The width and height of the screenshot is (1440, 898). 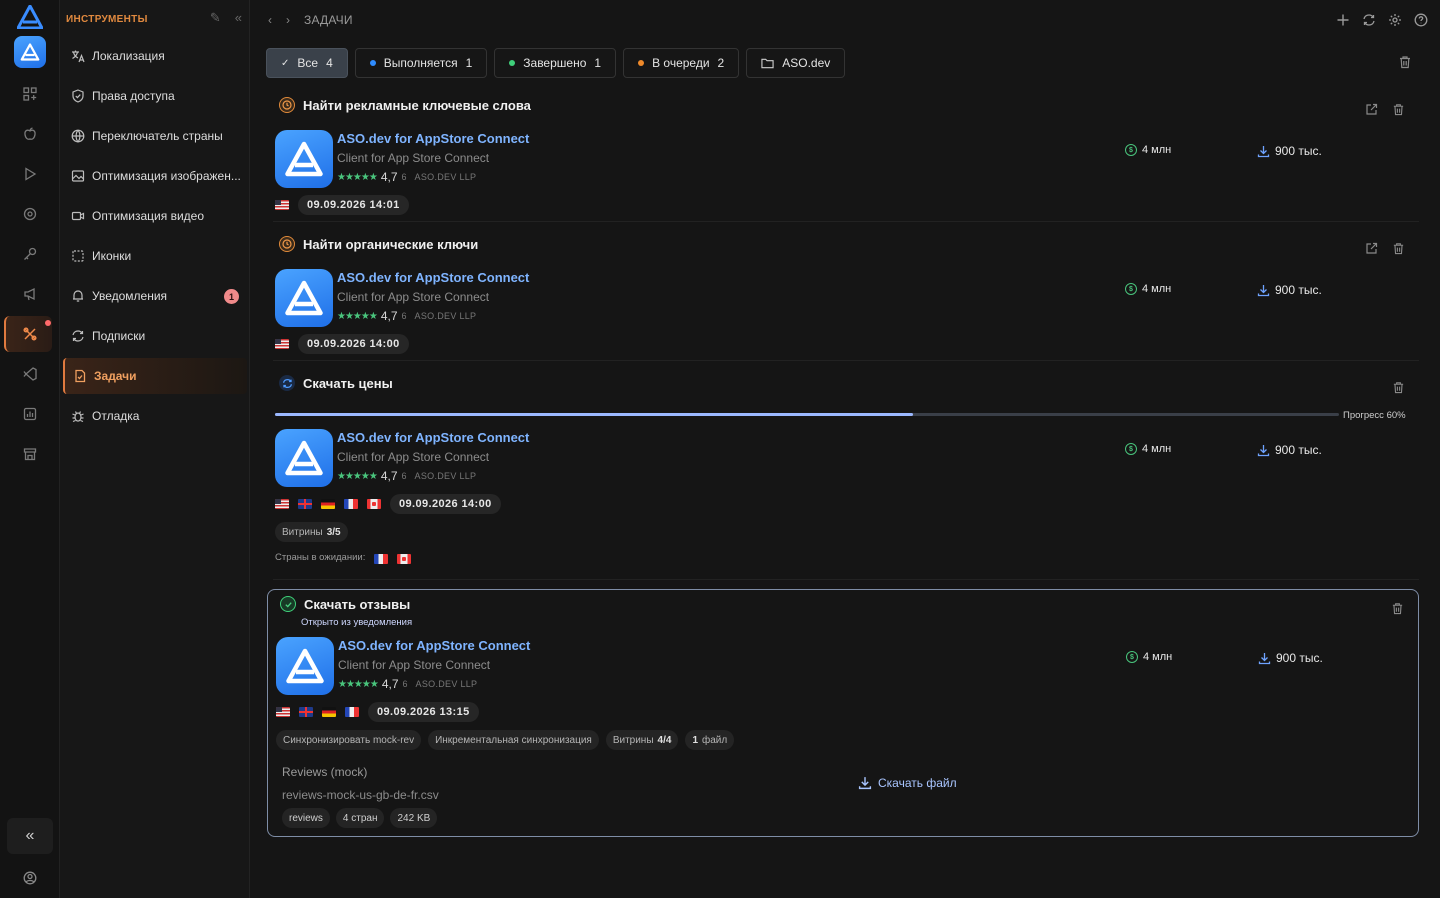 I want to click on dollar-icon: $, so click(x=1132, y=657).